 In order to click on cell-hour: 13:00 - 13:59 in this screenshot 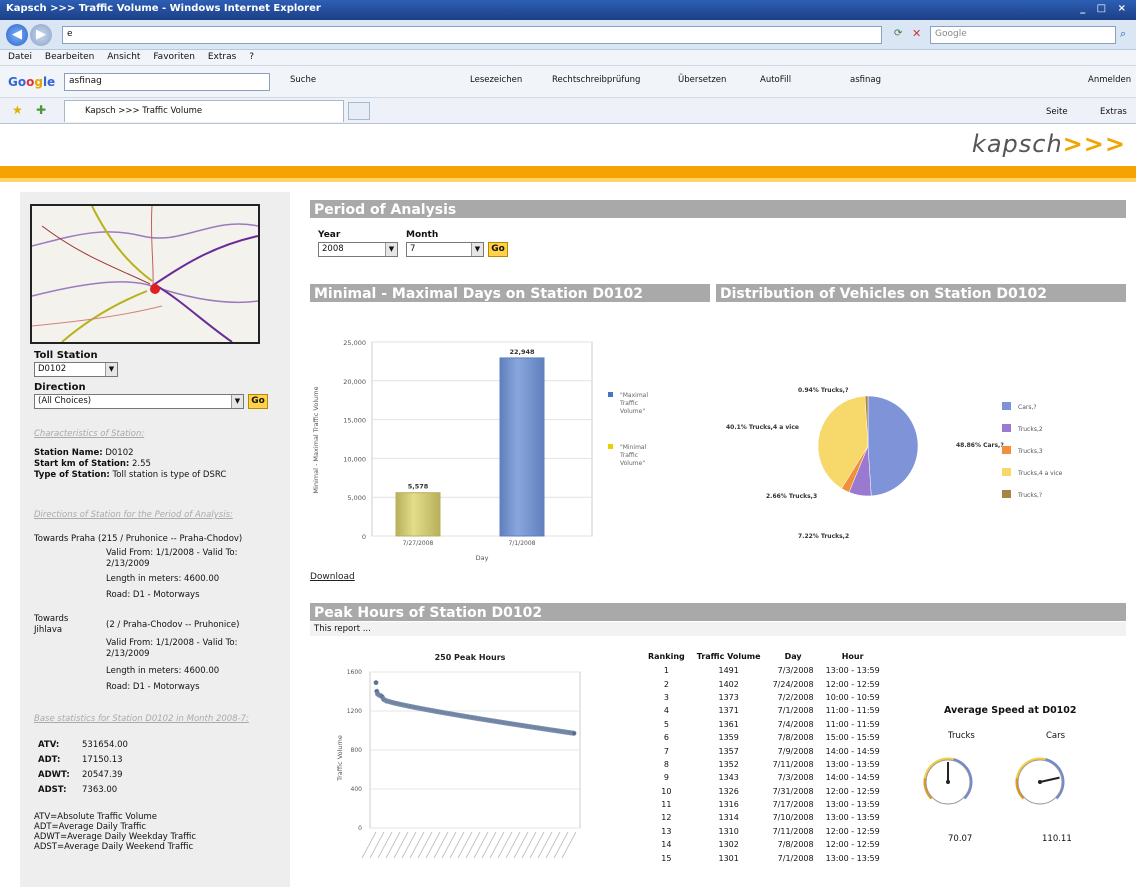, I will do `click(852, 671)`.